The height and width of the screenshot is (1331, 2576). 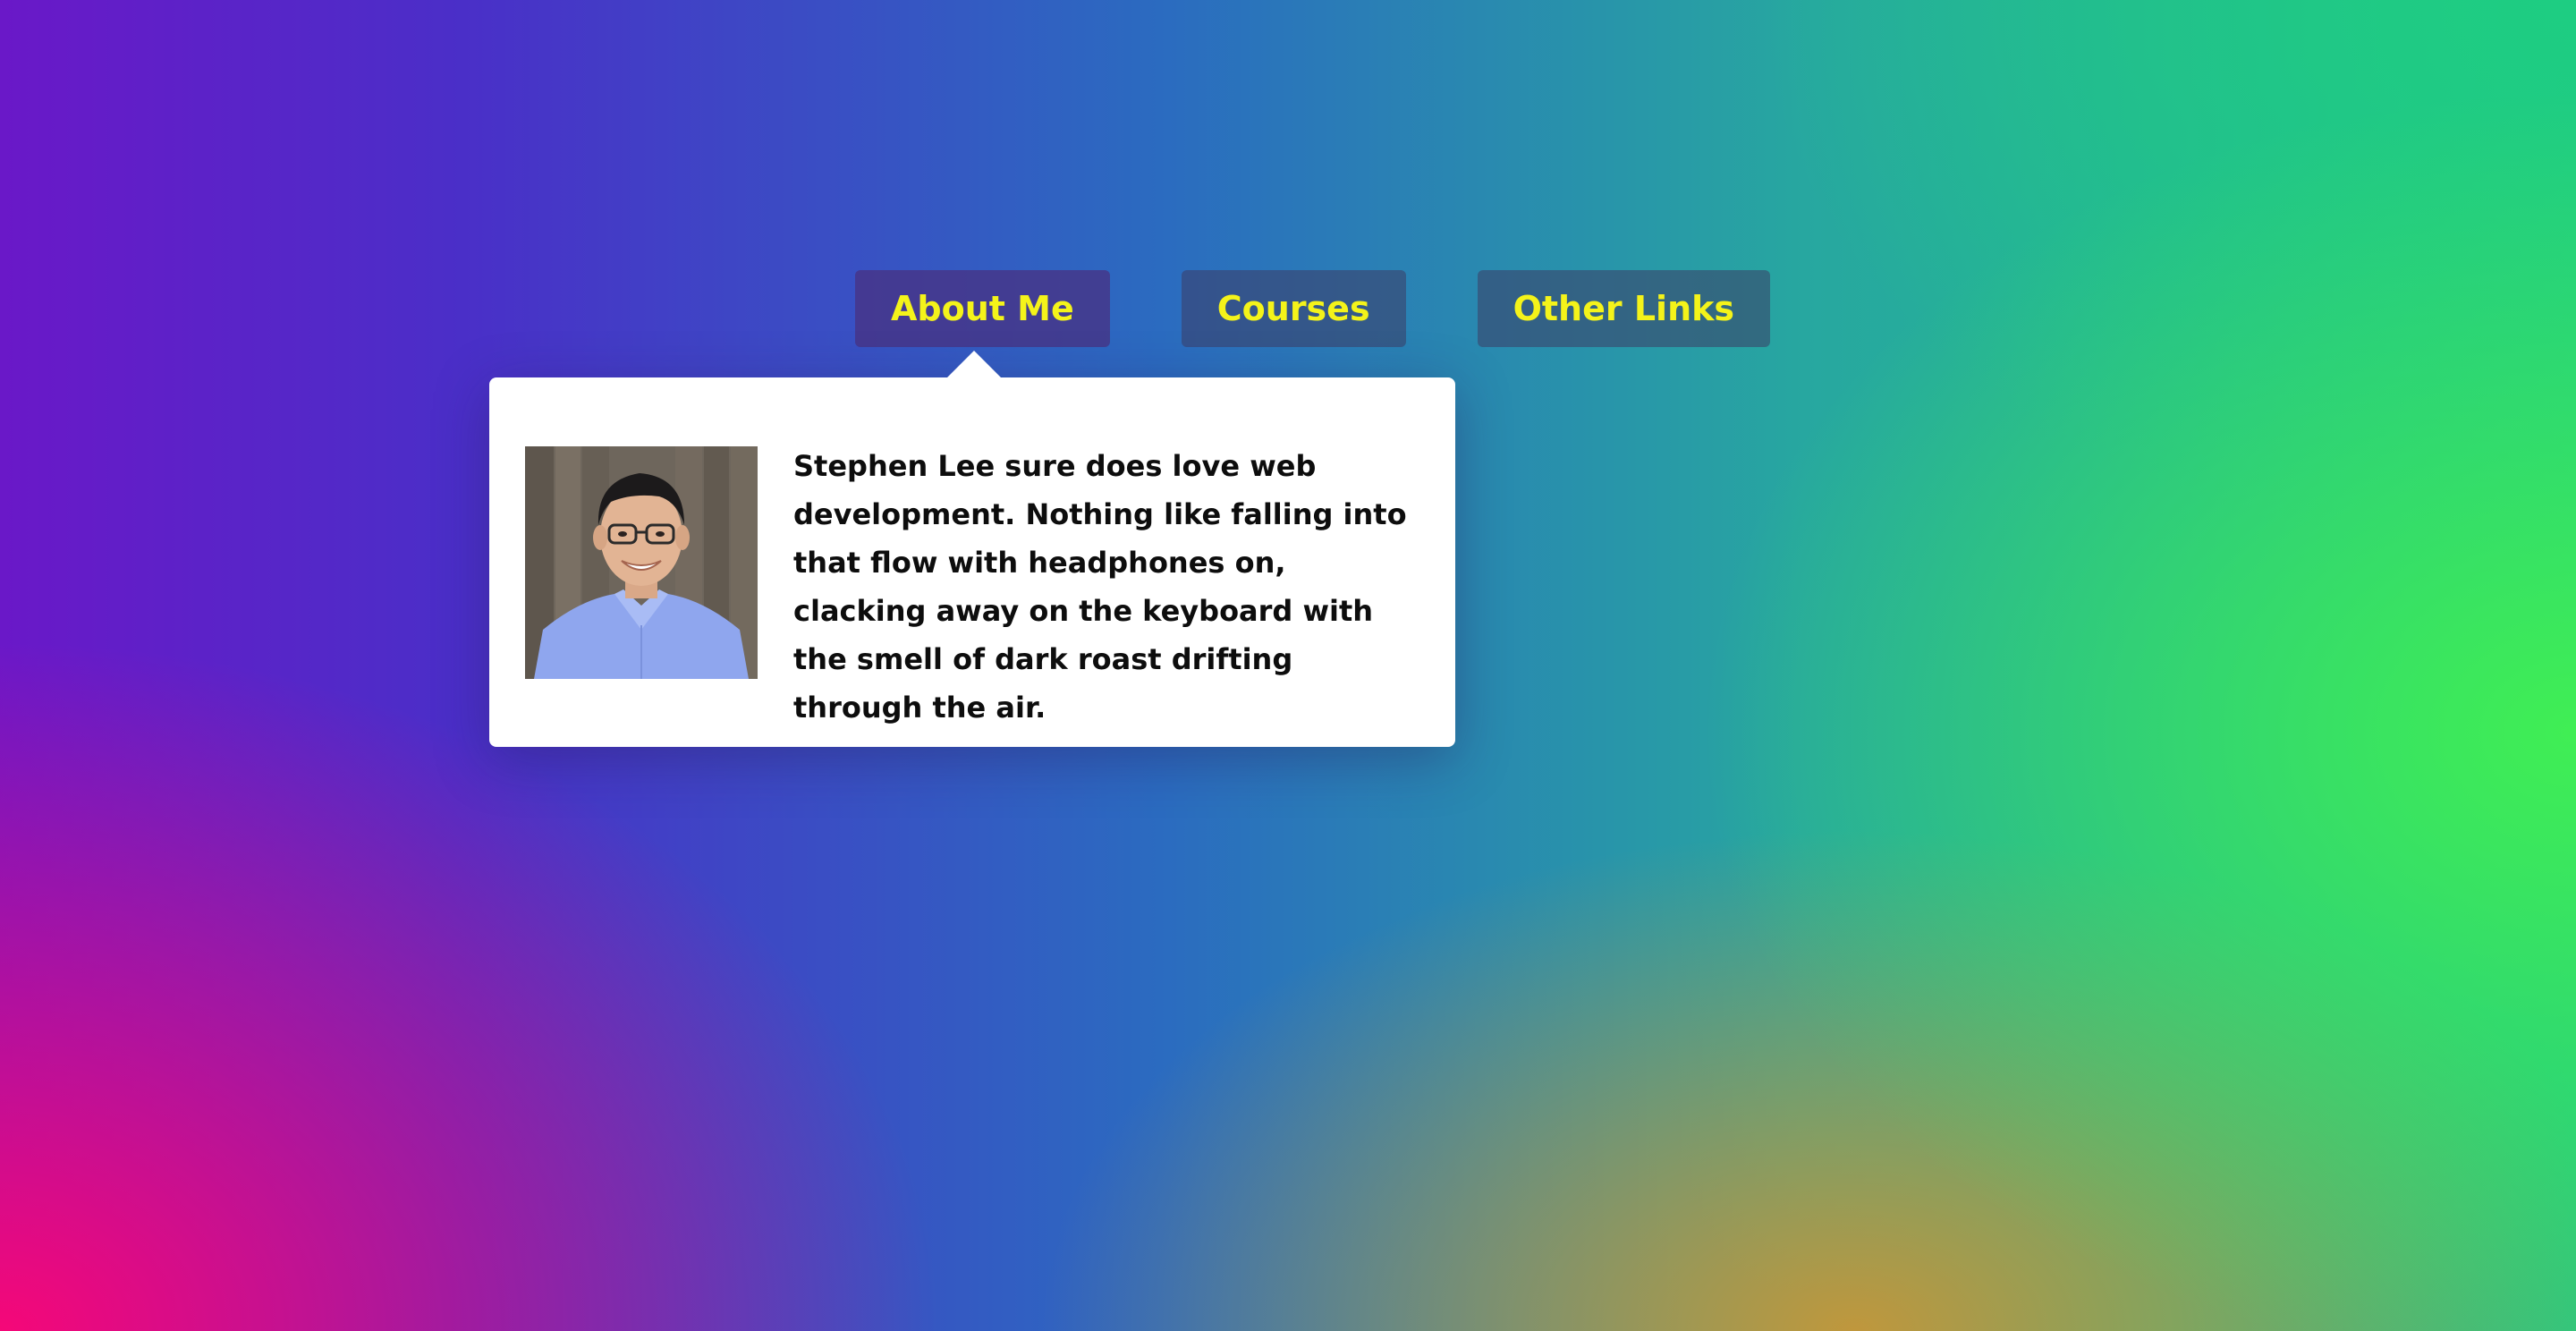 I want to click on popup-arrow, so click(x=974, y=364).